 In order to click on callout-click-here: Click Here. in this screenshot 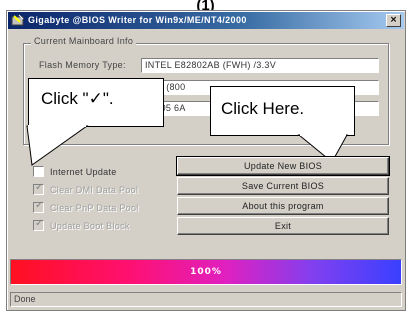, I will do `click(282, 111)`.